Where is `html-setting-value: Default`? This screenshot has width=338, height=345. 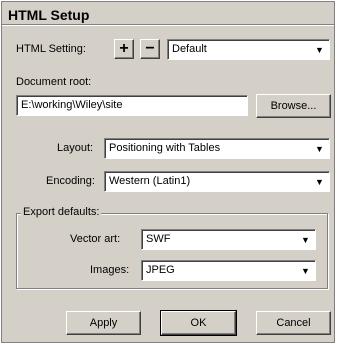 html-setting-value: Default is located at coordinates (189, 49).